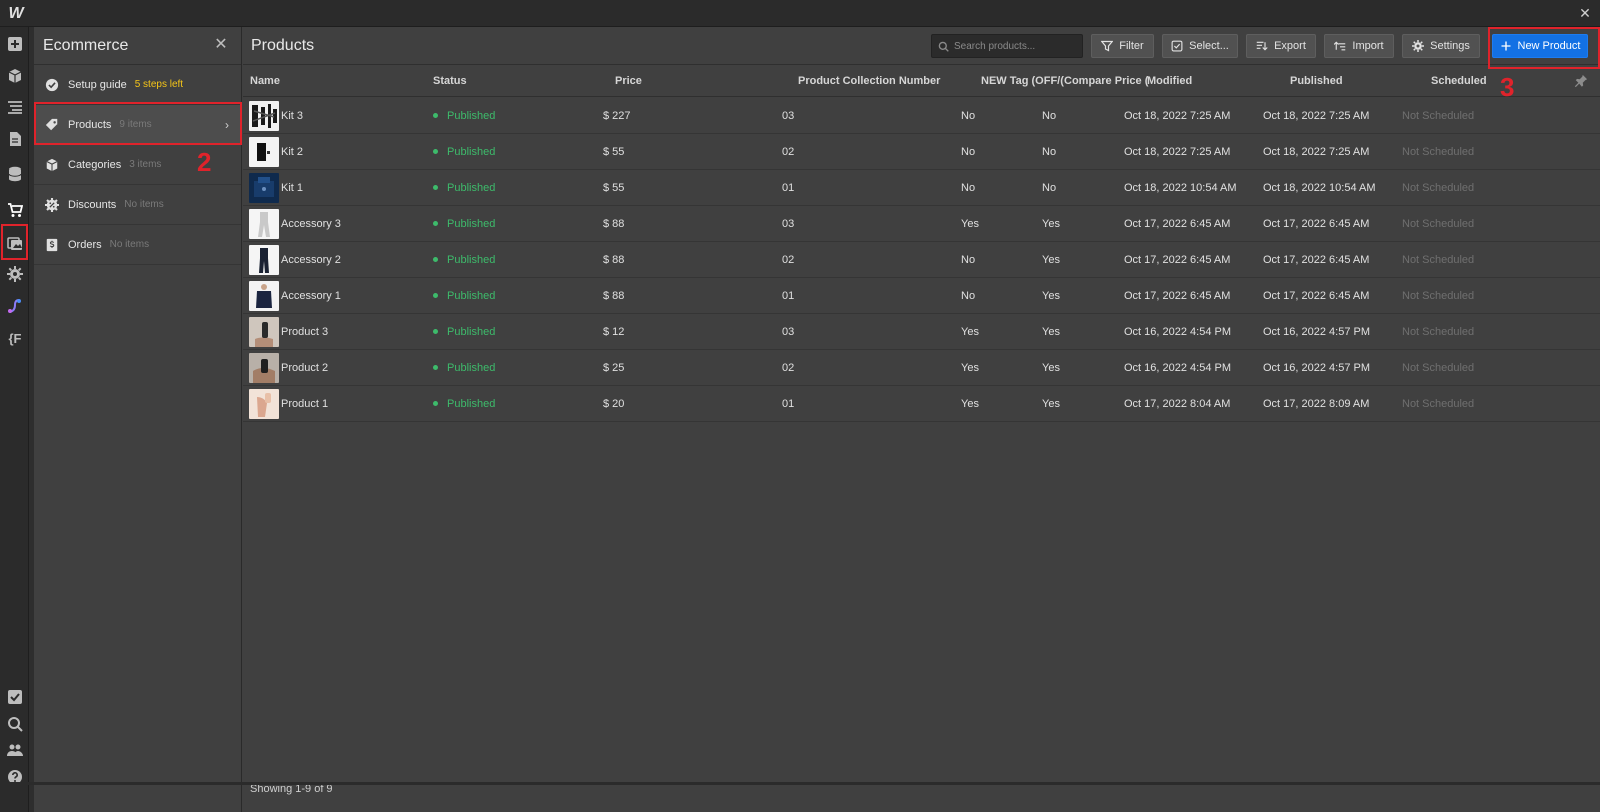 The height and width of the screenshot is (812, 1600). What do you see at coordinates (1014, 46) in the screenshot?
I see `search-input` at bounding box center [1014, 46].